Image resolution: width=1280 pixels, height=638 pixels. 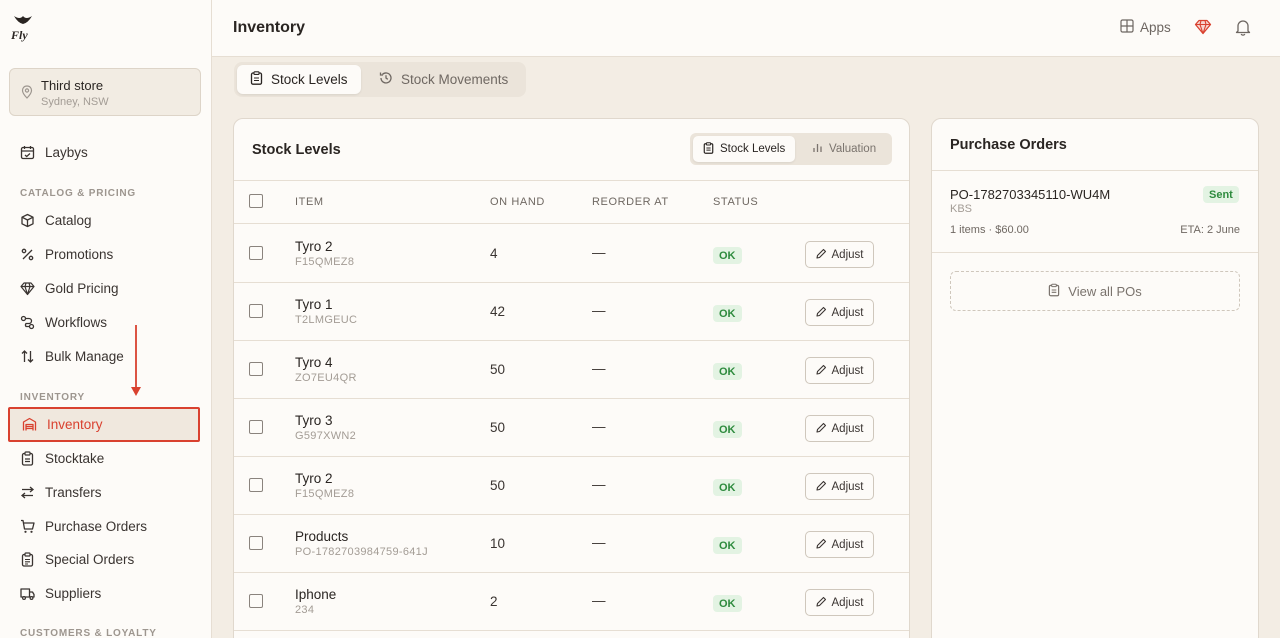 What do you see at coordinates (296, 150) in the screenshot?
I see `panel-title: Stock Levels` at bounding box center [296, 150].